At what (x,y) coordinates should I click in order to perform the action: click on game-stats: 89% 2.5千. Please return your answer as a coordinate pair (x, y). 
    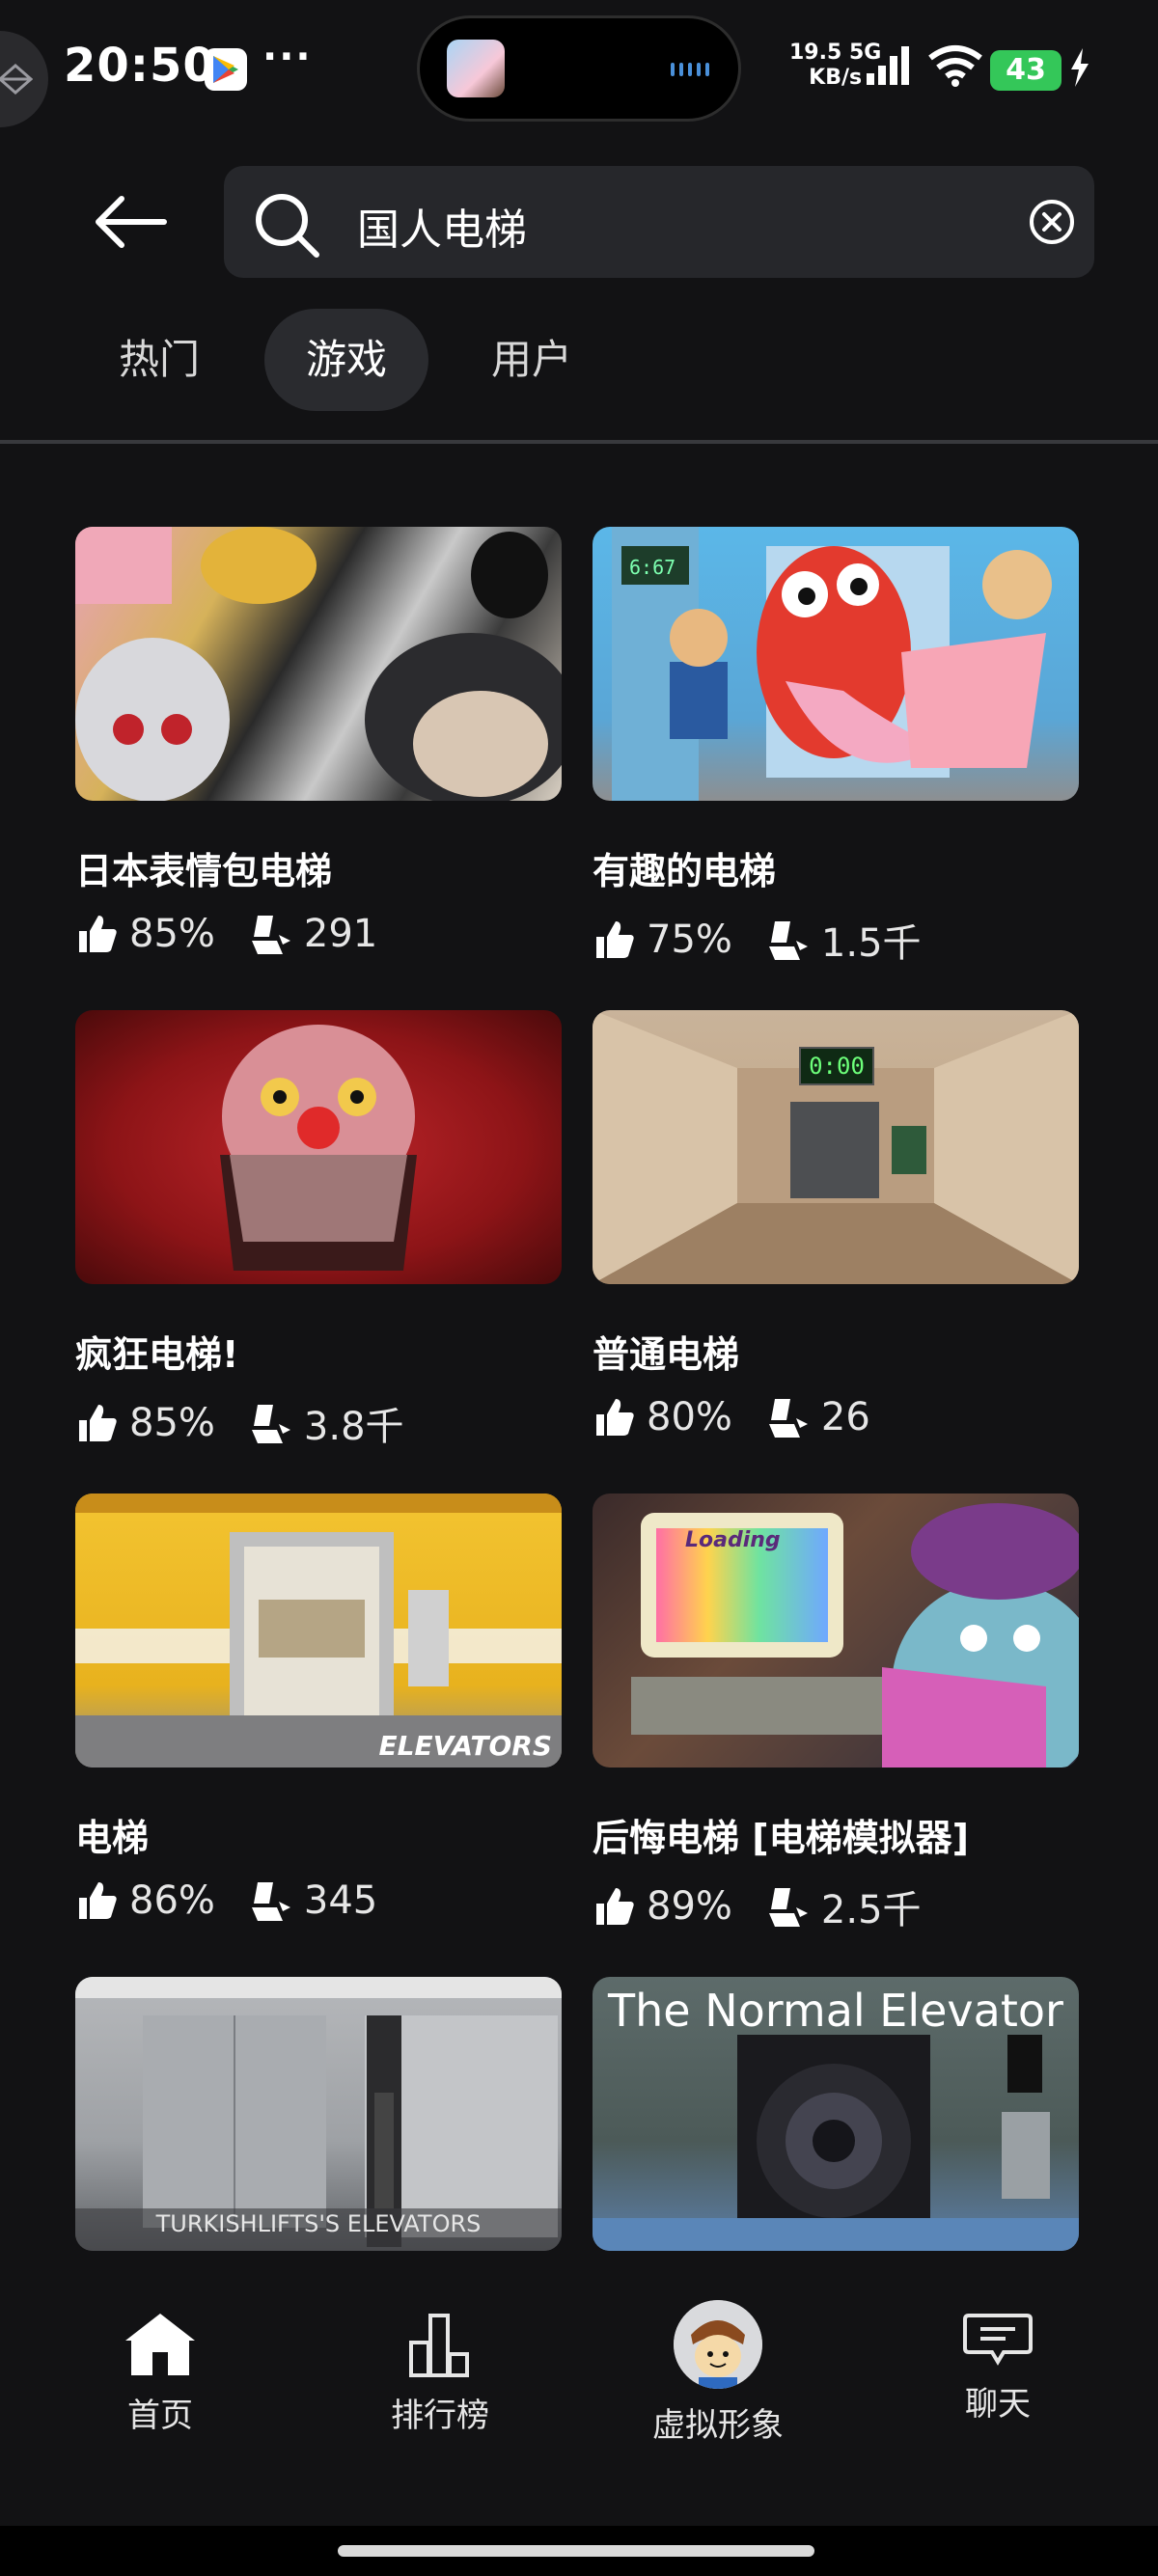
    Looking at the image, I should click on (836, 1906).